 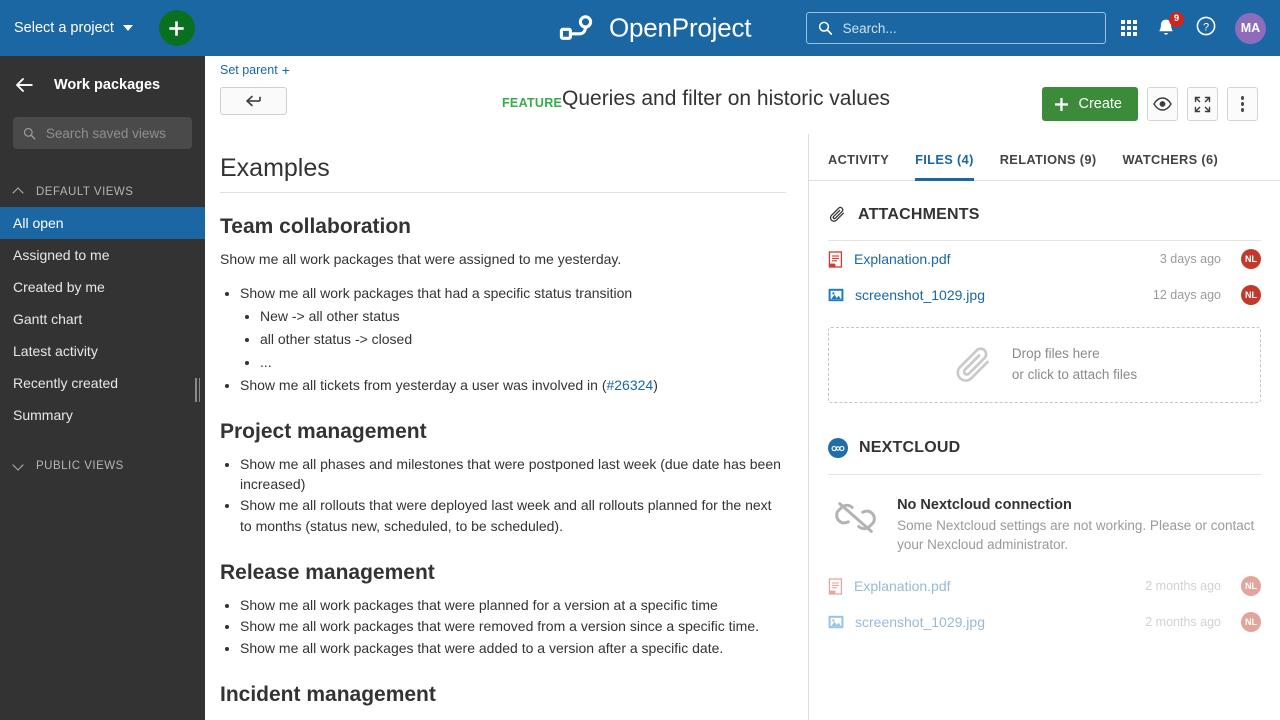 What do you see at coordinates (1074, 374) in the screenshot?
I see `dropzone-line2: or click to attach files` at bounding box center [1074, 374].